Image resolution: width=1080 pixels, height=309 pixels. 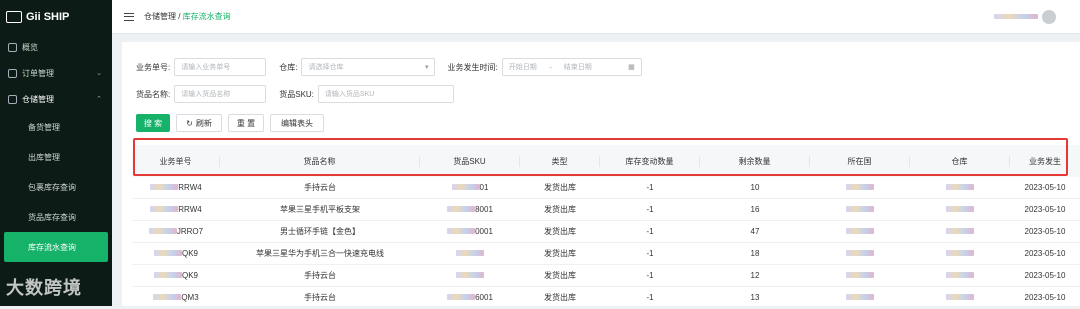 I want to click on cell-sku: 0001, so click(x=470, y=231).